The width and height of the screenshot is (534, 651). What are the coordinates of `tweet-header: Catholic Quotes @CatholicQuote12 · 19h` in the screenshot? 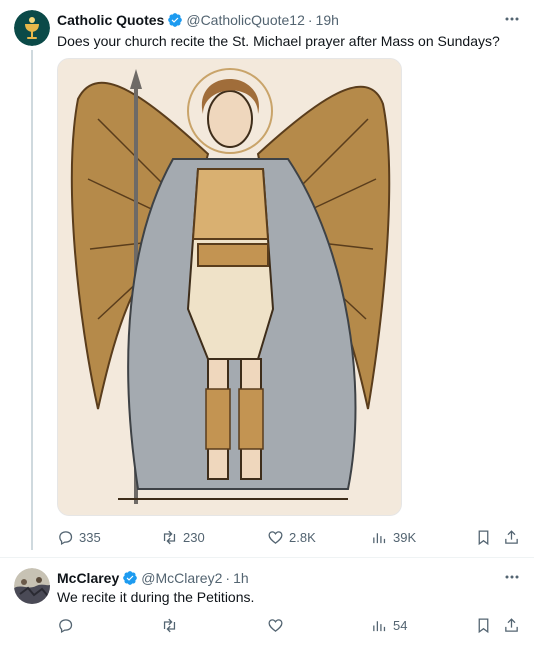 It's located at (198, 20).